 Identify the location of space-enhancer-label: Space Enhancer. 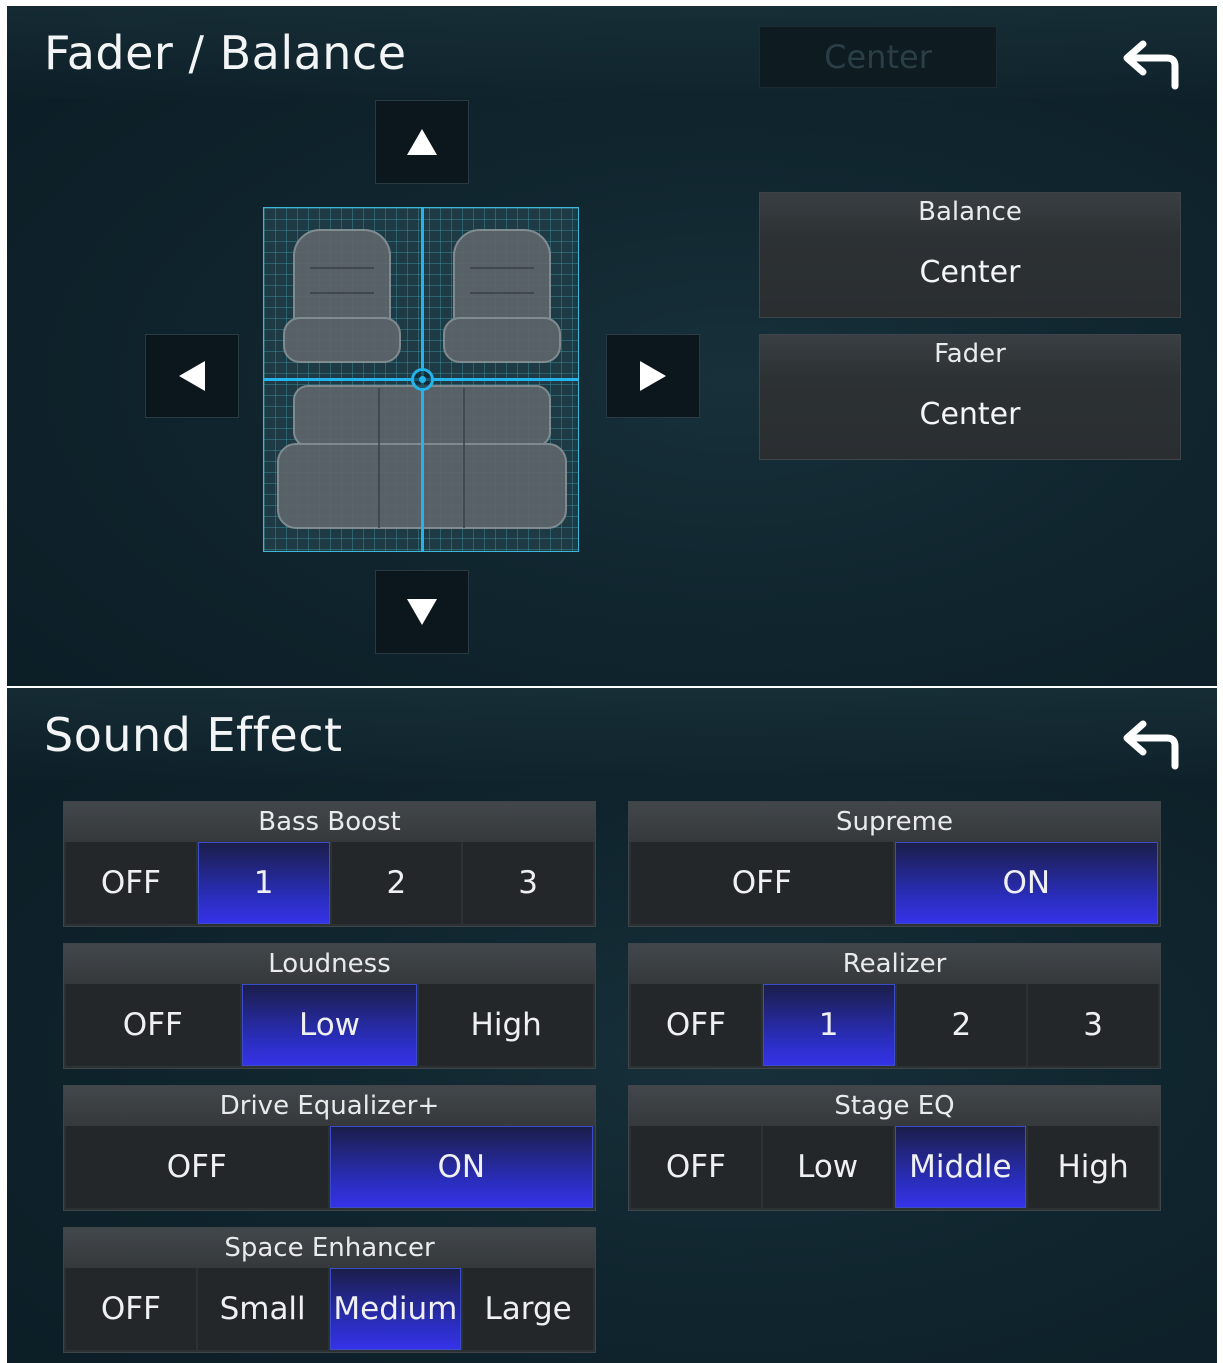
(329, 1248).